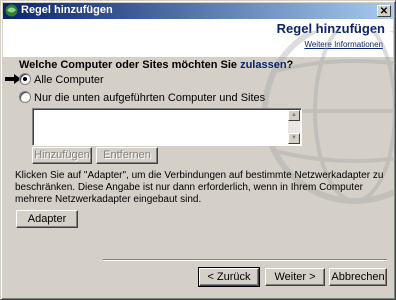 The image size is (396, 300). I want to click on question-suffix: ?, so click(290, 65).